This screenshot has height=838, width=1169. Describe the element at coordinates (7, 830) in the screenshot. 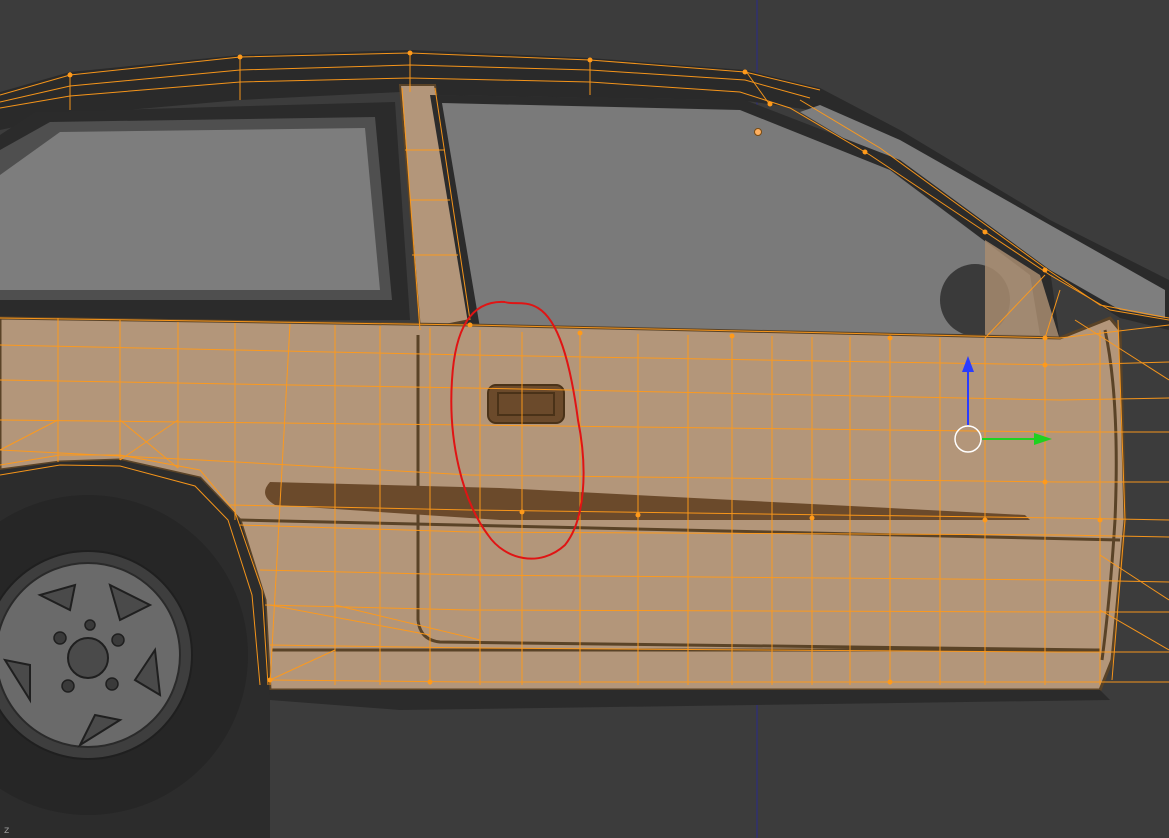

I see `axis-indicator-label: z` at that location.